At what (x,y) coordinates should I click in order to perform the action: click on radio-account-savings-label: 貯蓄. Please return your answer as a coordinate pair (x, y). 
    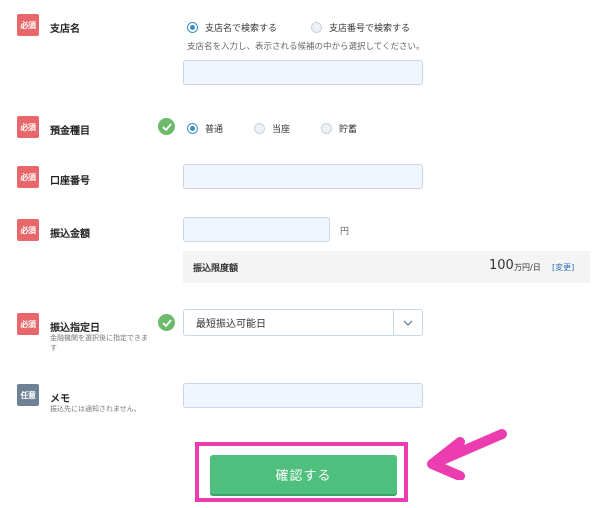
    Looking at the image, I should click on (348, 130).